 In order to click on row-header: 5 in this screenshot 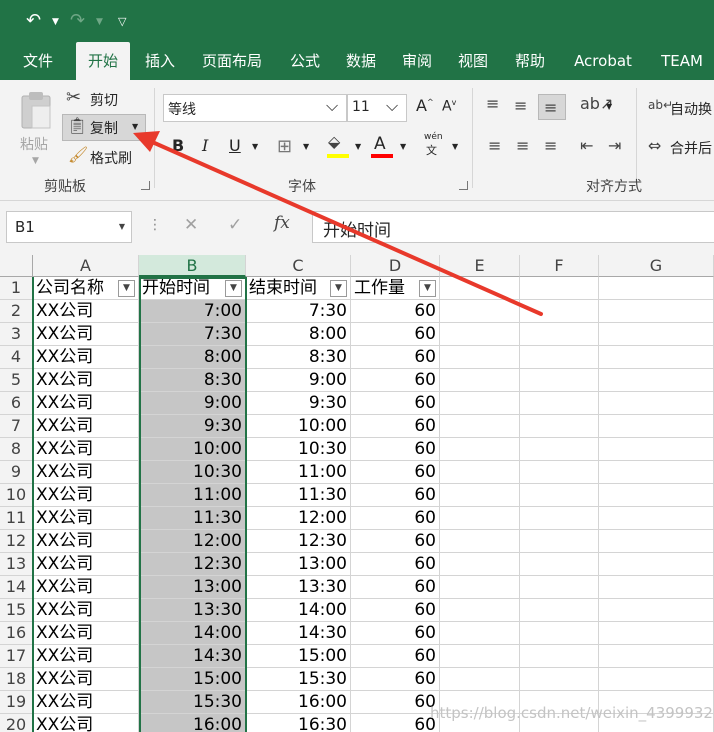, I will do `click(16, 380)`.